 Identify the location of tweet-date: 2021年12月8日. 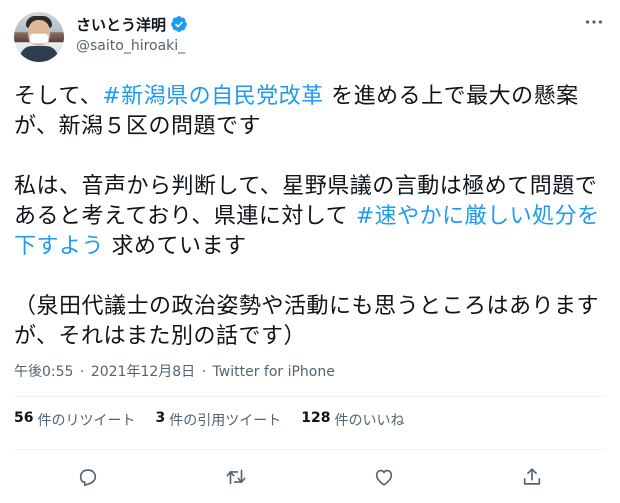
(143, 372).